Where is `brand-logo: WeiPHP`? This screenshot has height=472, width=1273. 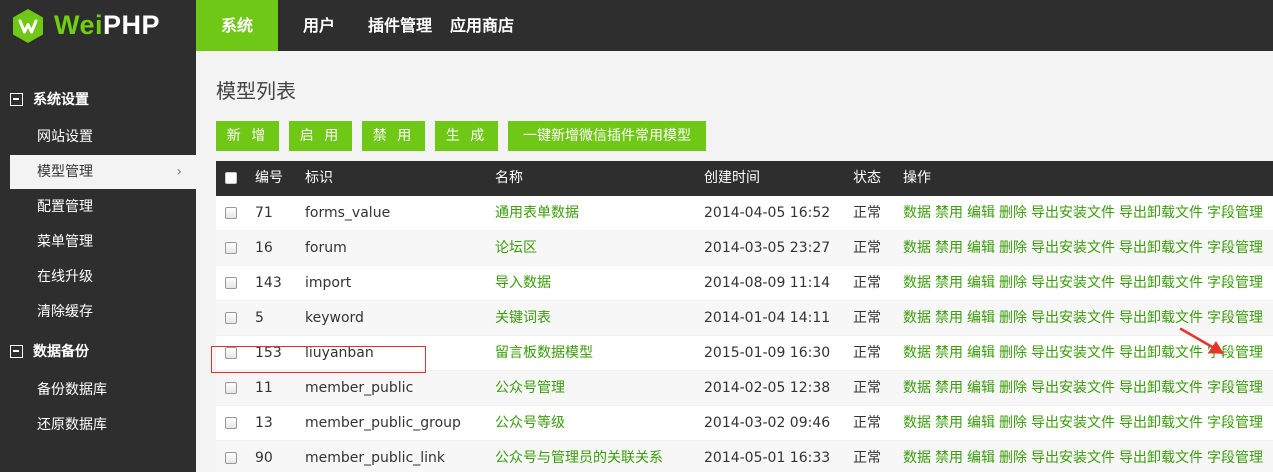 brand-logo: WeiPHP is located at coordinates (98, 25).